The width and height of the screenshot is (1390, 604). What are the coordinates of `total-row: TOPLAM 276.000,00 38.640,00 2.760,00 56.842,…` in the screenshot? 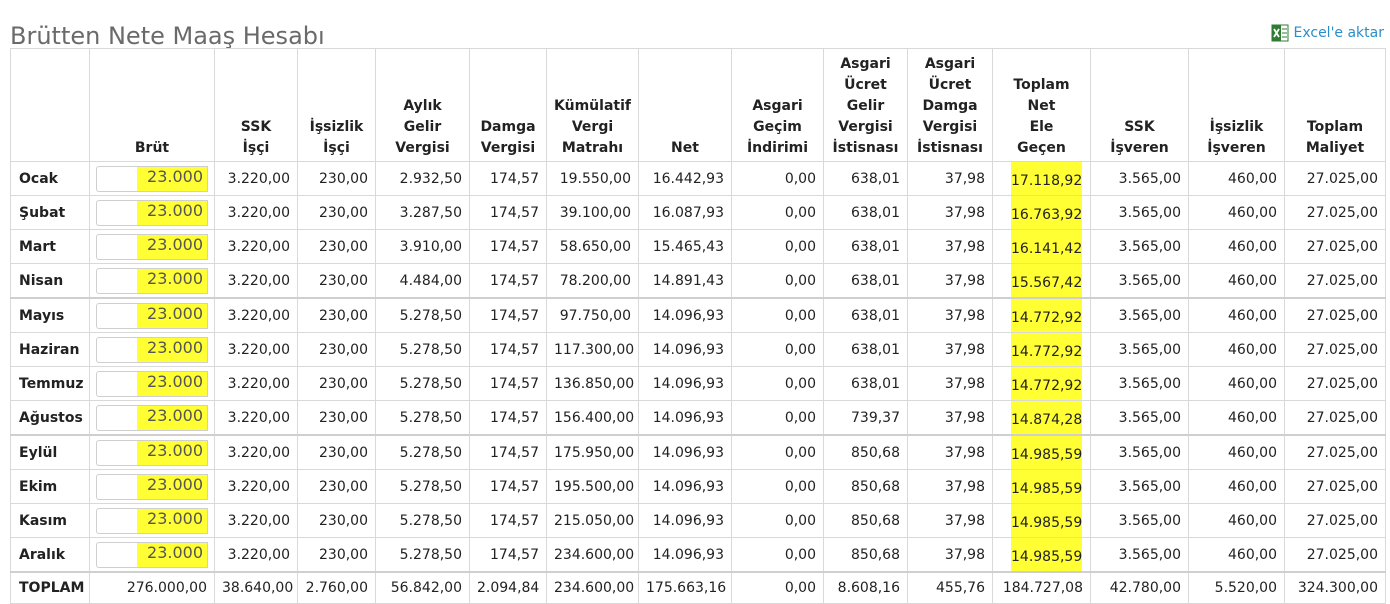 It's located at (698, 587).